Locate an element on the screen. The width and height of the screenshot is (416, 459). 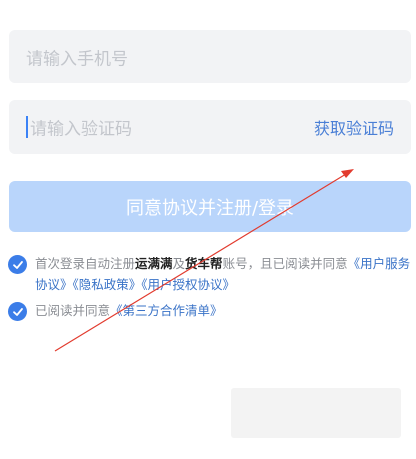
agreement2-prefix: 已阅读并同意 is located at coordinates (73, 310).